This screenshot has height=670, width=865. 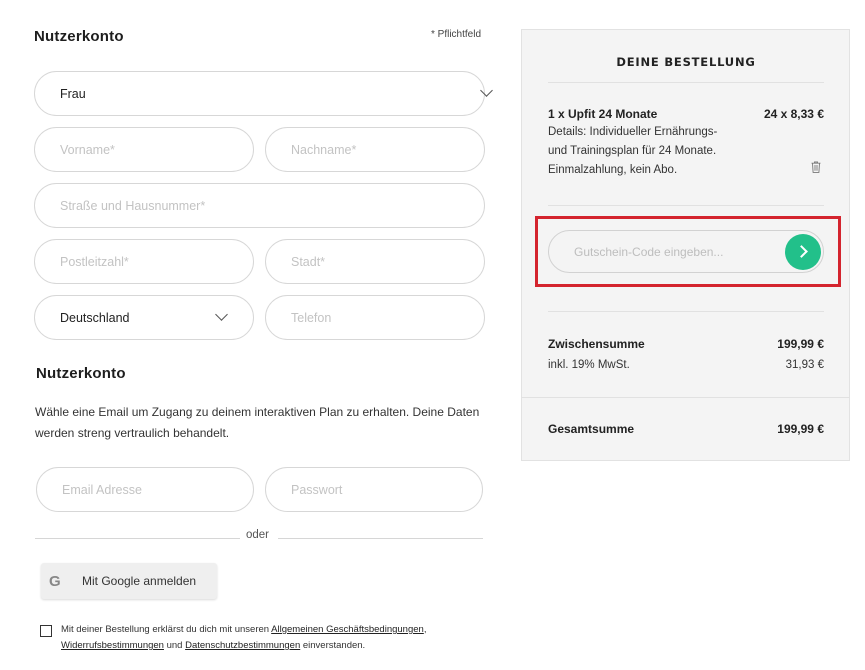 I want to click on trash-icon, so click(x=816, y=167).